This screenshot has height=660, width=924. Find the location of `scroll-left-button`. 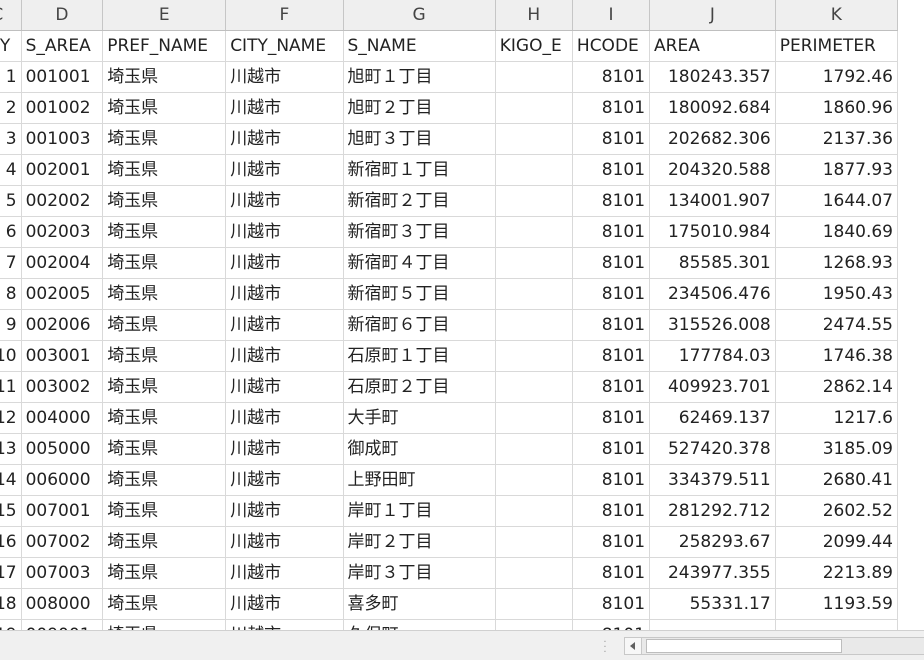

scroll-left-button is located at coordinates (633, 646).